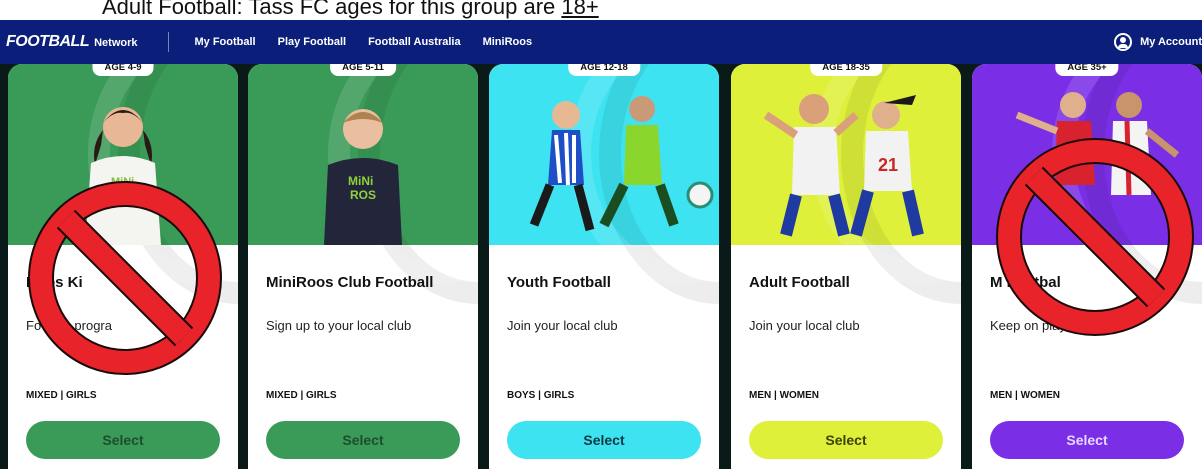 Image resolution: width=1202 pixels, height=469 pixels. What do you see at coordinates (414, 42) in the screenshot?
I see `nav-link-football-australia: Football Australia` at bounding box center [414, 42].